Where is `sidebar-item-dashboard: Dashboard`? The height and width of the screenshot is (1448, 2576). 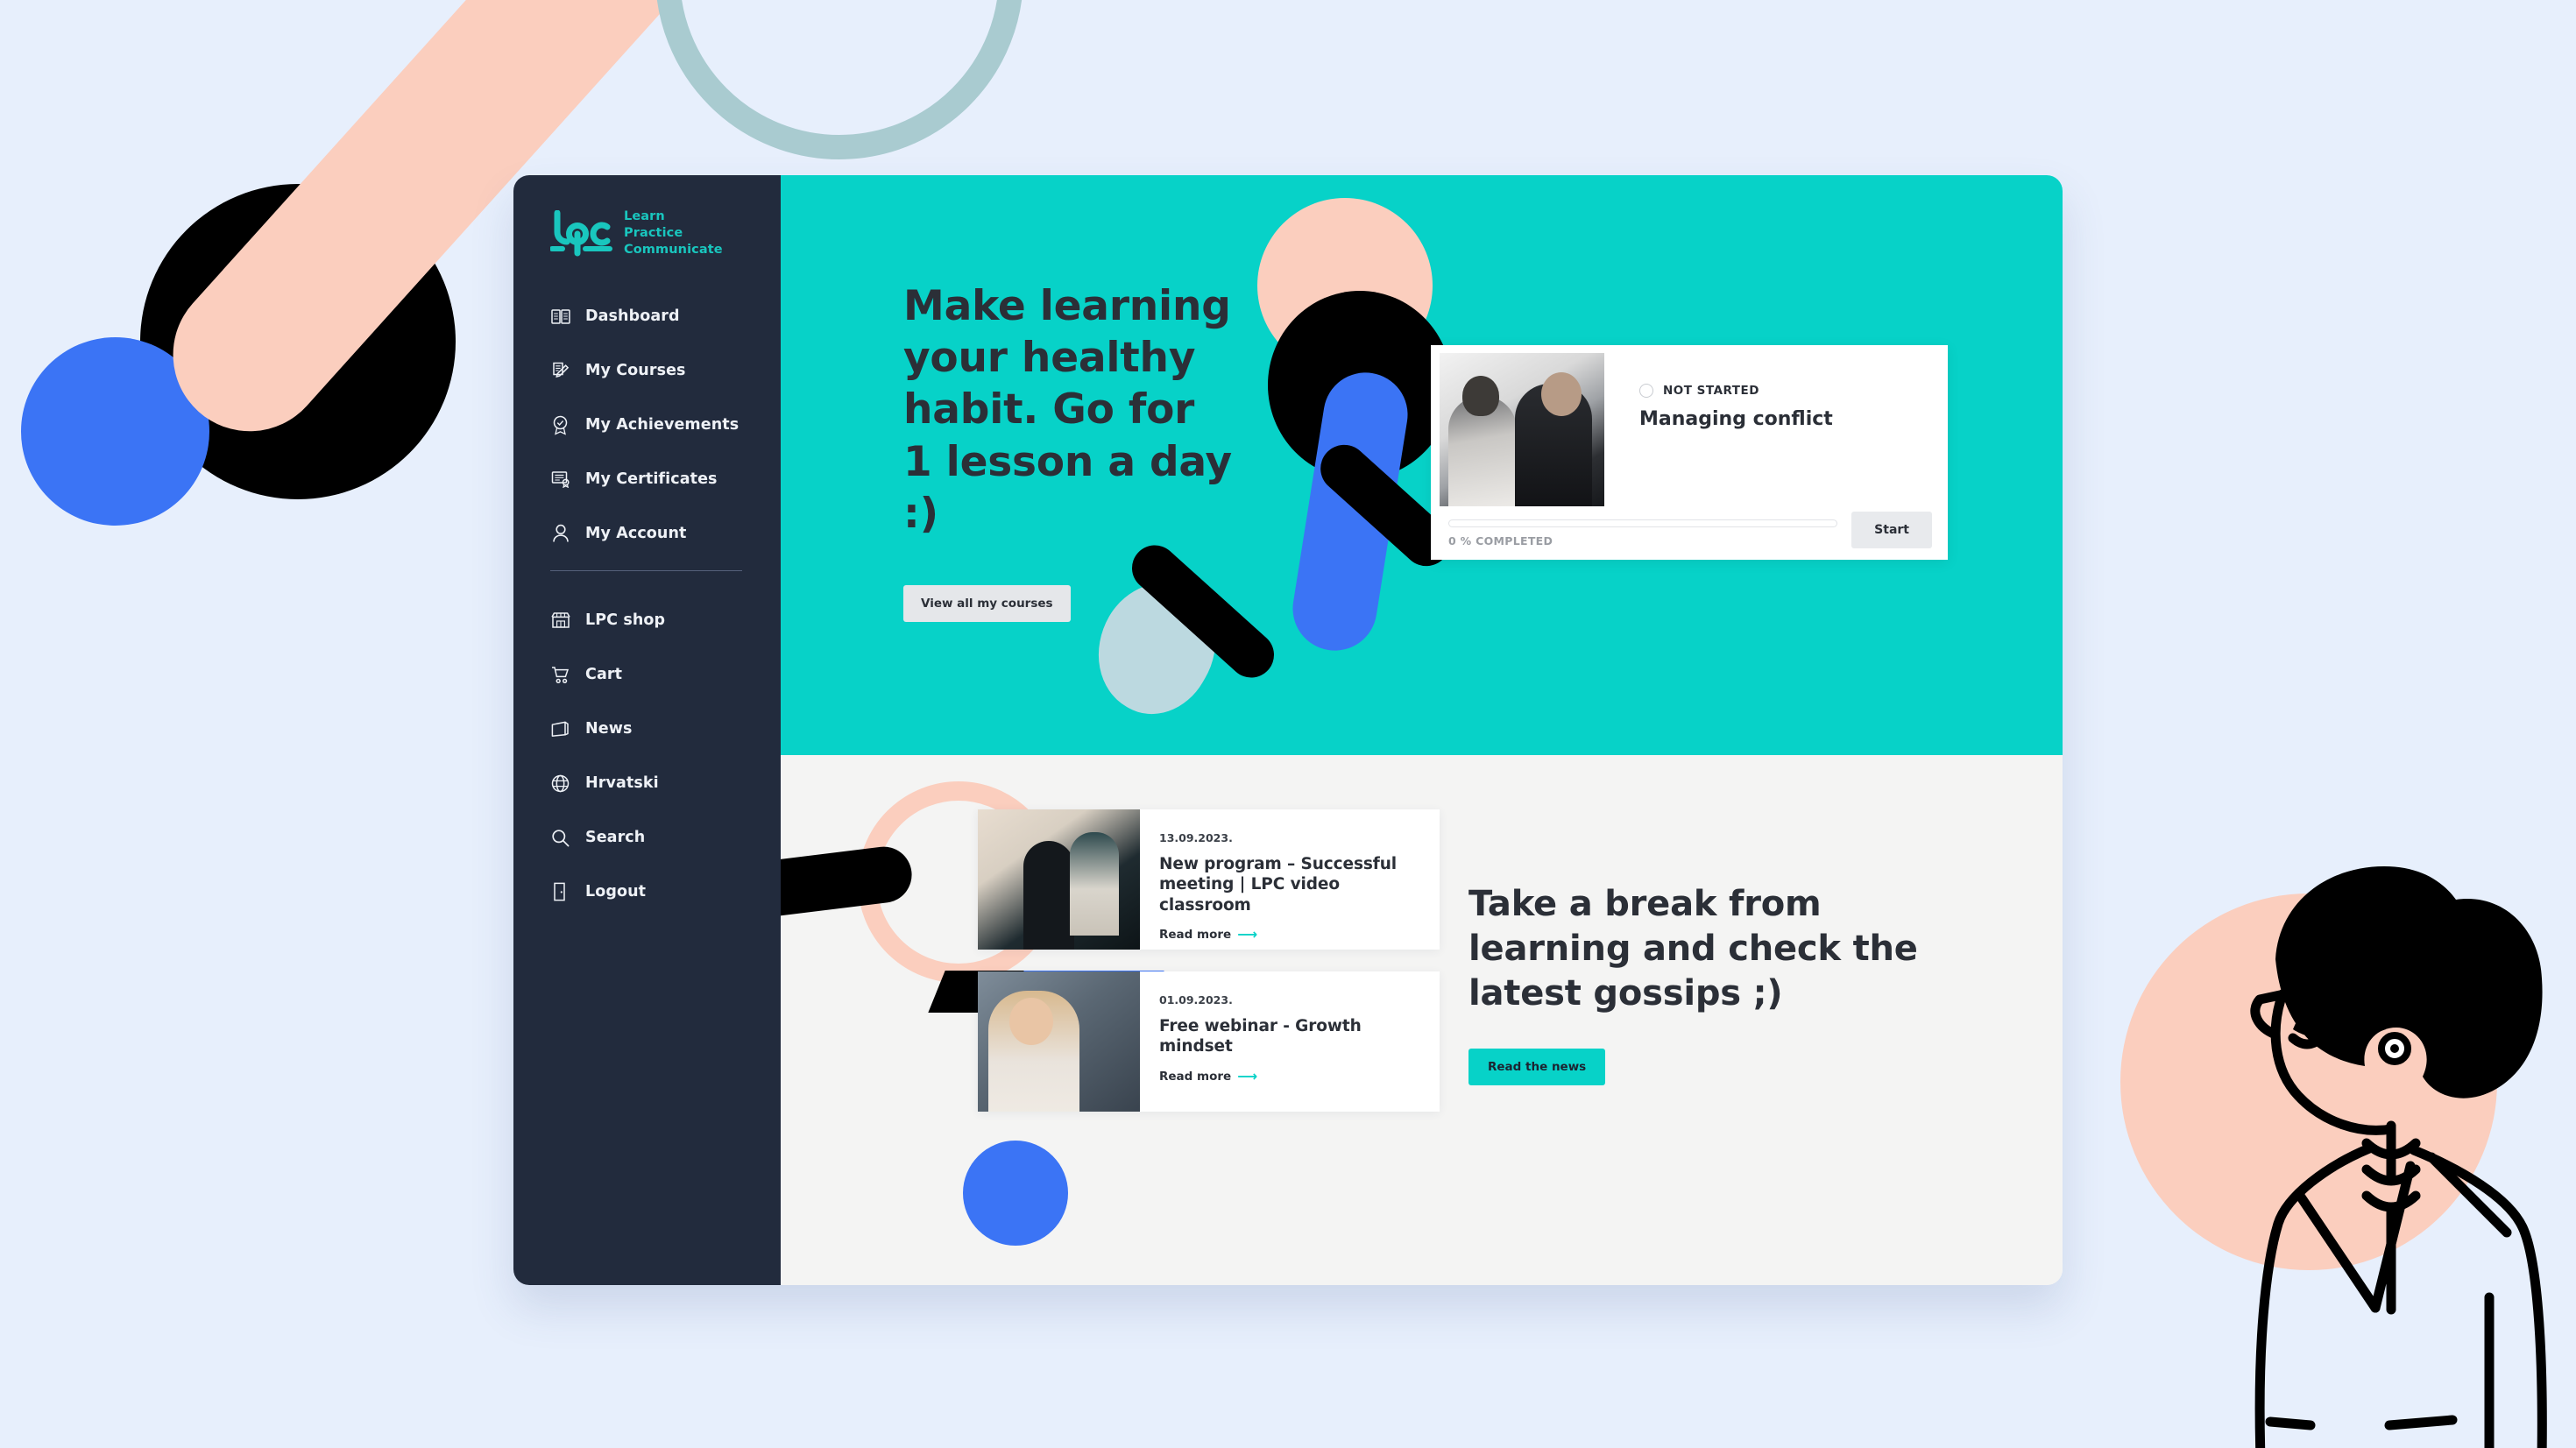 sidebar-item-dashboard: Dashboard is located at coordinates (647, 316).